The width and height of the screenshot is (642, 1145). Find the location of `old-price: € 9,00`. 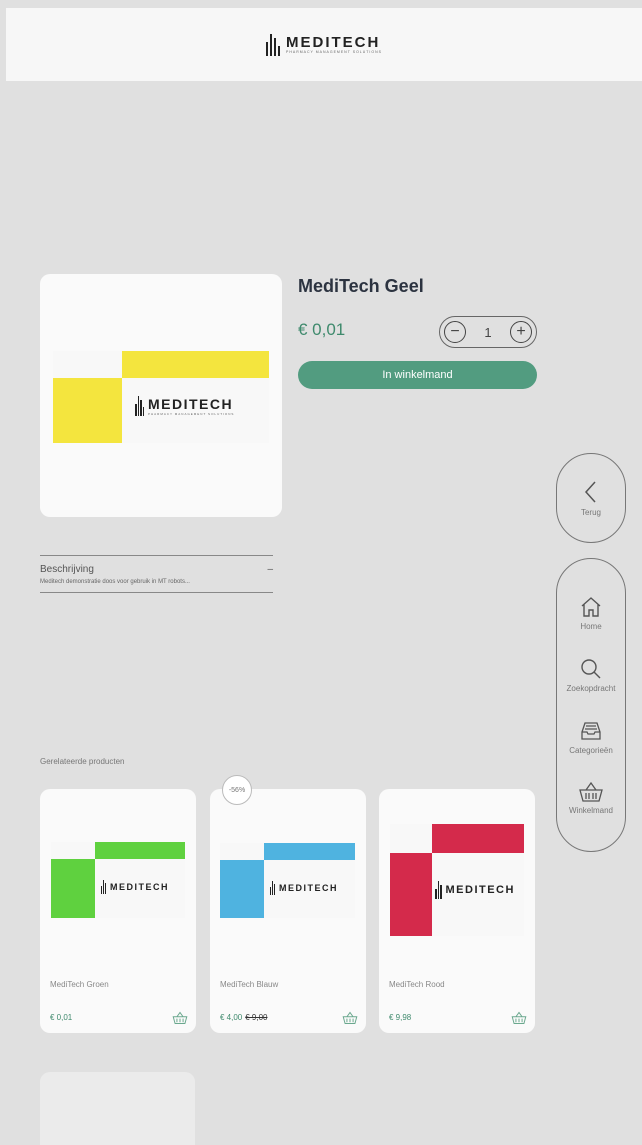

old-price: € 9,00 is located at coordinates (256, 1017).